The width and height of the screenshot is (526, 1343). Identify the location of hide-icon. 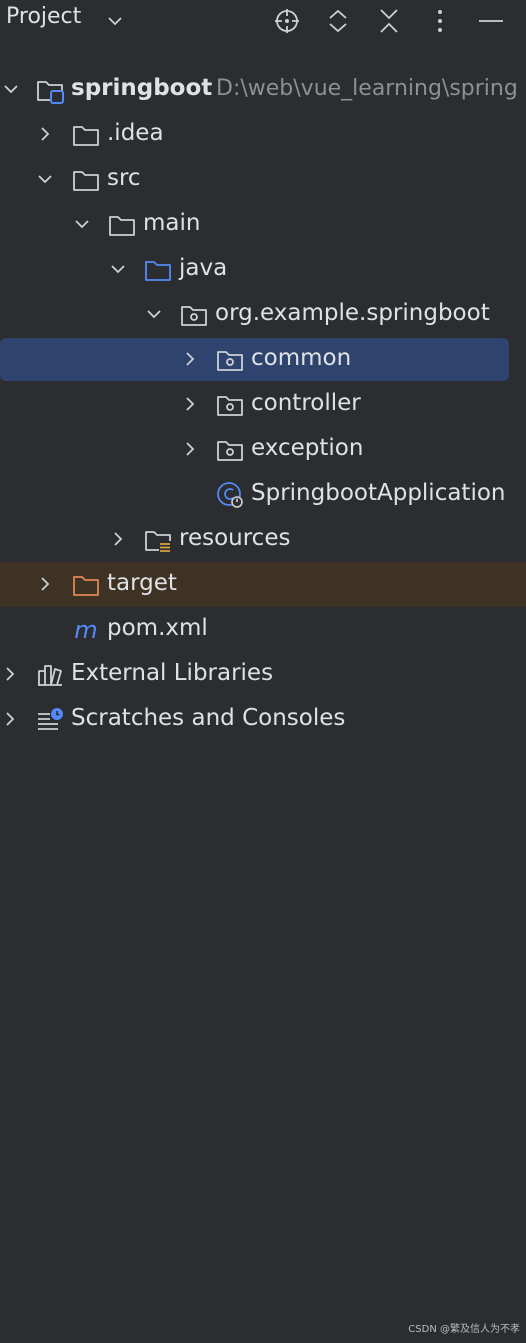
(491, 21).